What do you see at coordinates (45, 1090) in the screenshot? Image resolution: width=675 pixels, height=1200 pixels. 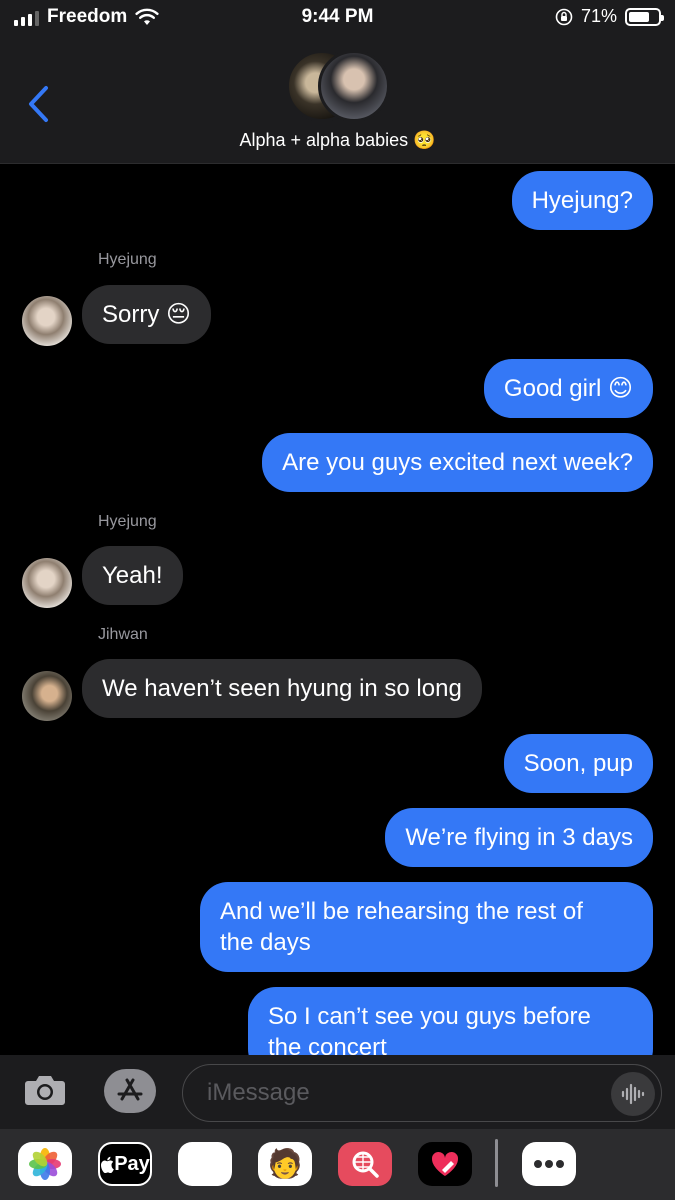 I see `camera-icon` at bounding box center [45, 1090].